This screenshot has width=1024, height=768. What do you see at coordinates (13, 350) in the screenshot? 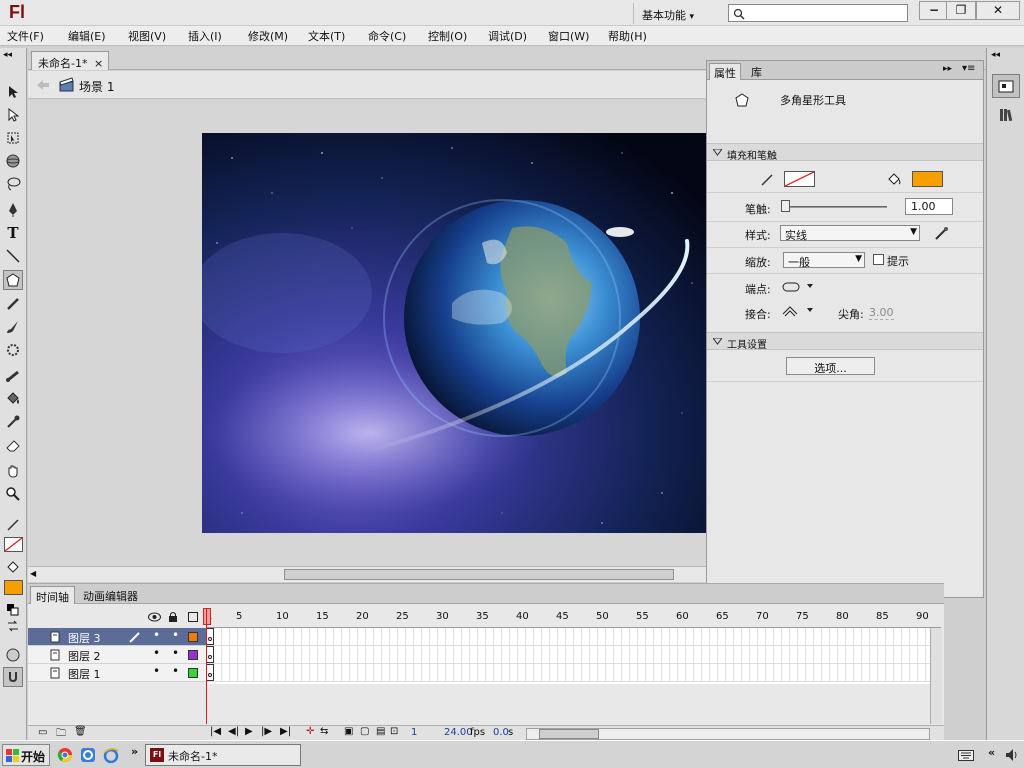
I see `deco-tool-icon` at bounding box center [13, 350].